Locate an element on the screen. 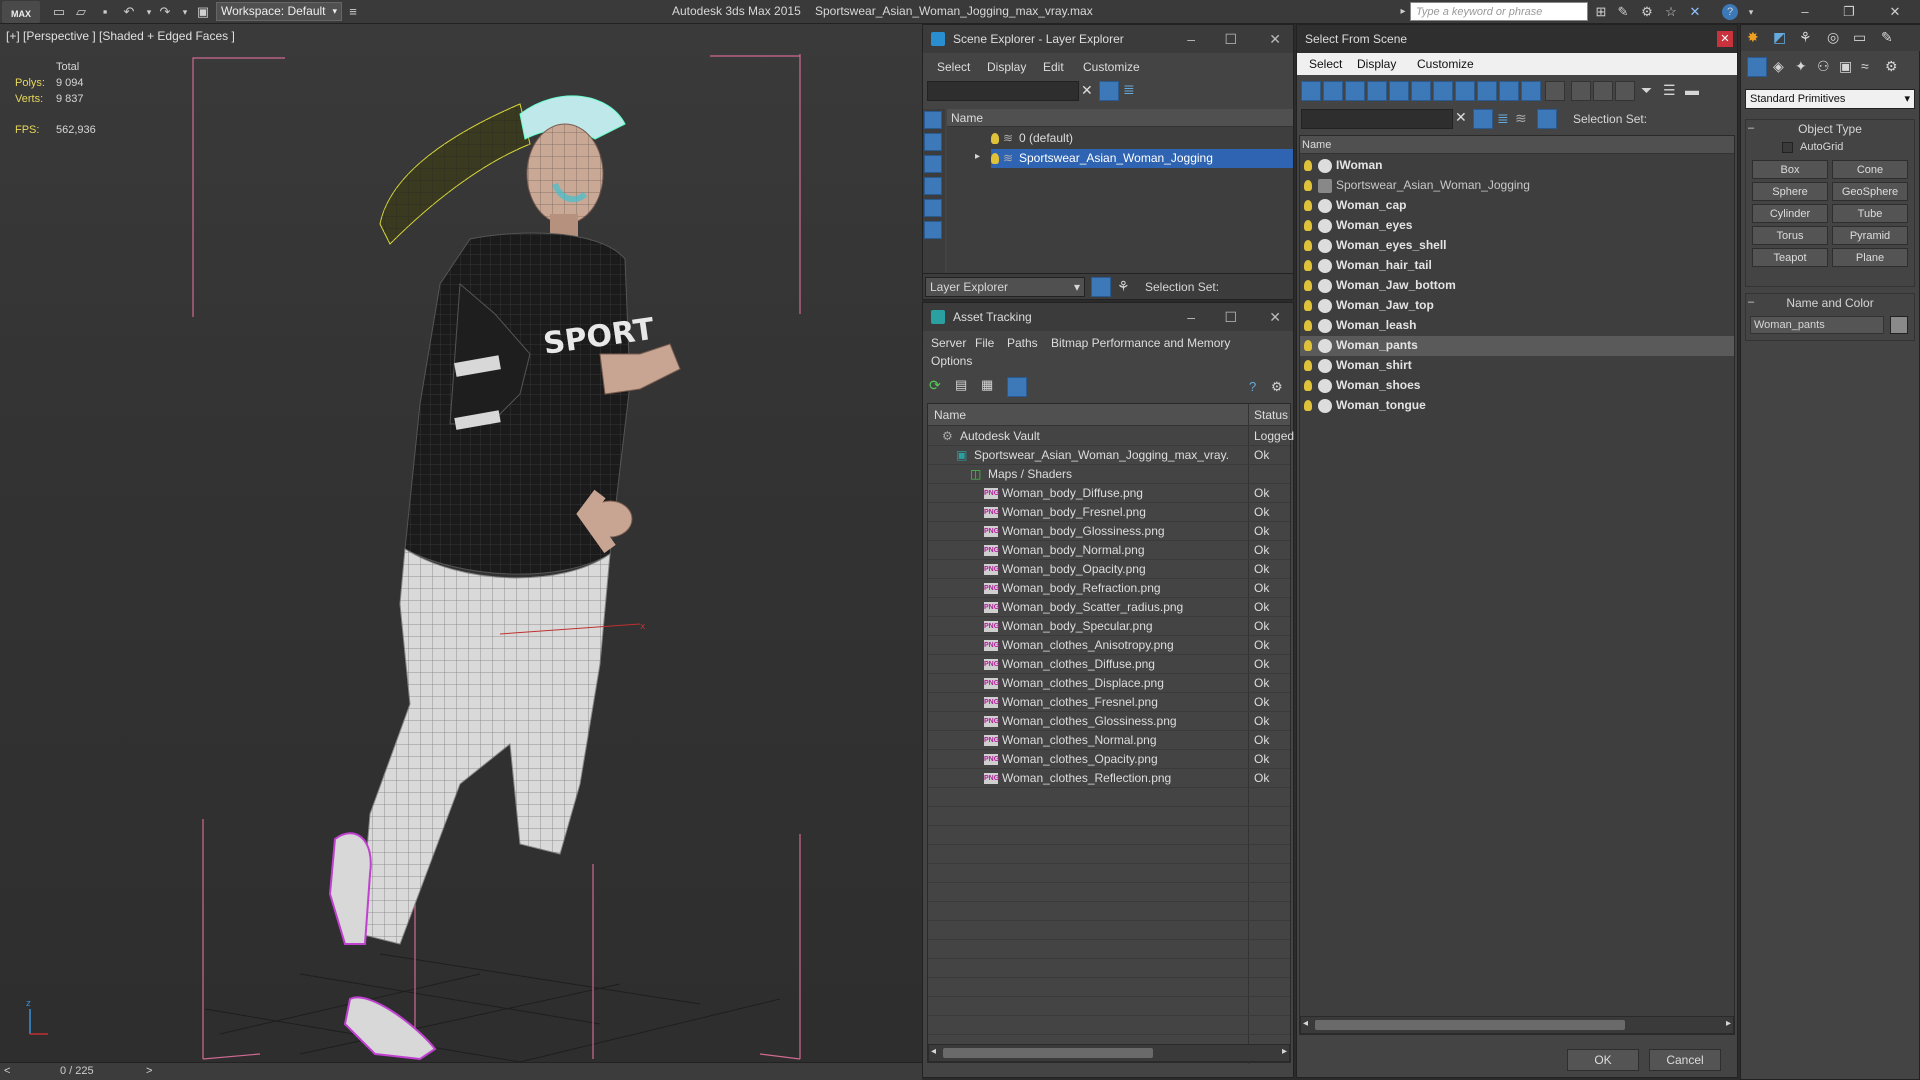  frozen-filter-icon is located at coordinates (1531, 91).